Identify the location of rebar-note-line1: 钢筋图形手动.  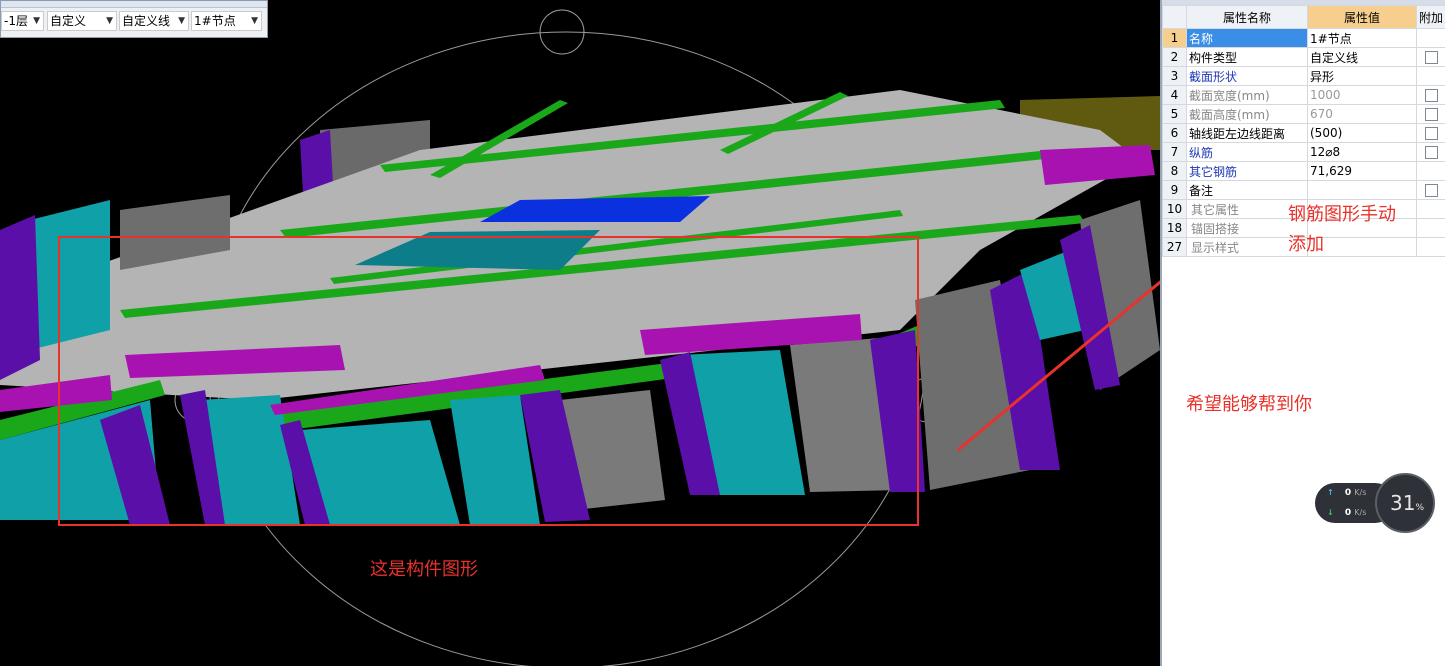
(1342, 214).